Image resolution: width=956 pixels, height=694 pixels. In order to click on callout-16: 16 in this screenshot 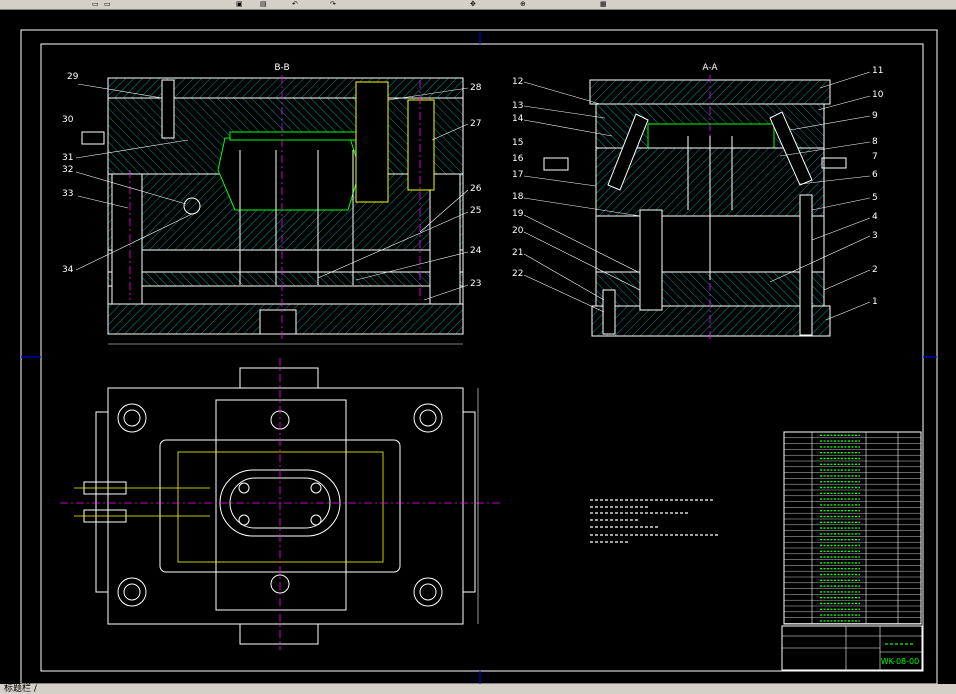, I will do `click(518, 159)`.